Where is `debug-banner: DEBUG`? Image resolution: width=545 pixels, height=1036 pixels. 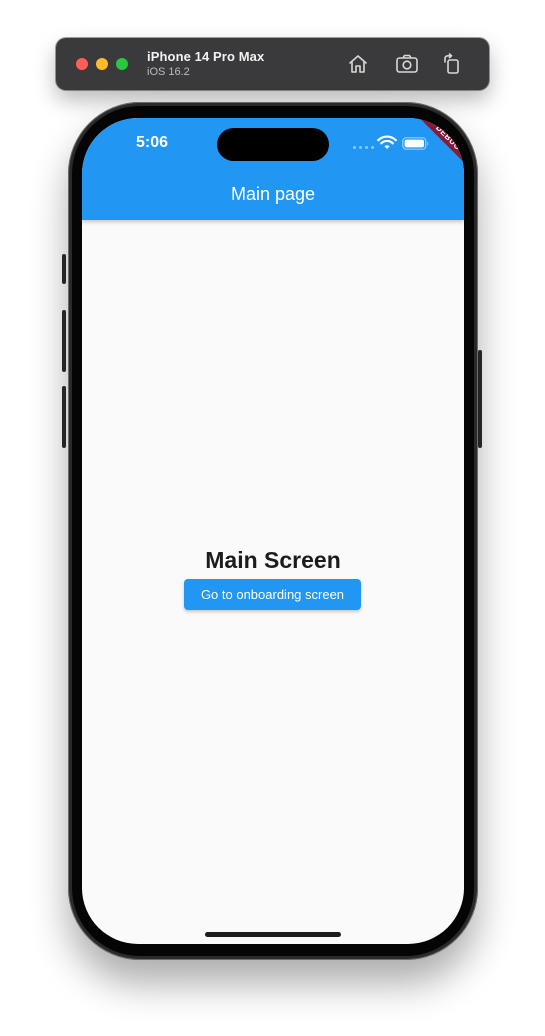 debug-banner: DEBUG is located at coordinates (432, 150).